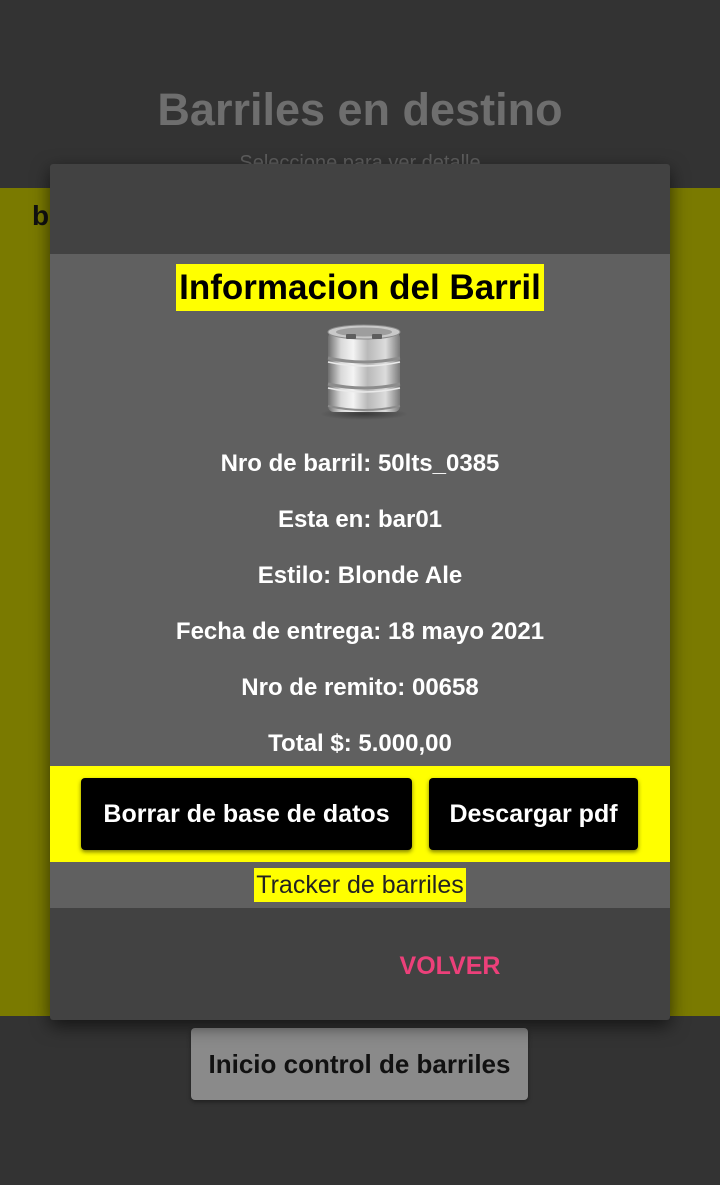 The width and height of the screenshot is (720, 1185). I want to click on barrel-number-text: Nro de barril: 50lts_0385, so click(360, 463).